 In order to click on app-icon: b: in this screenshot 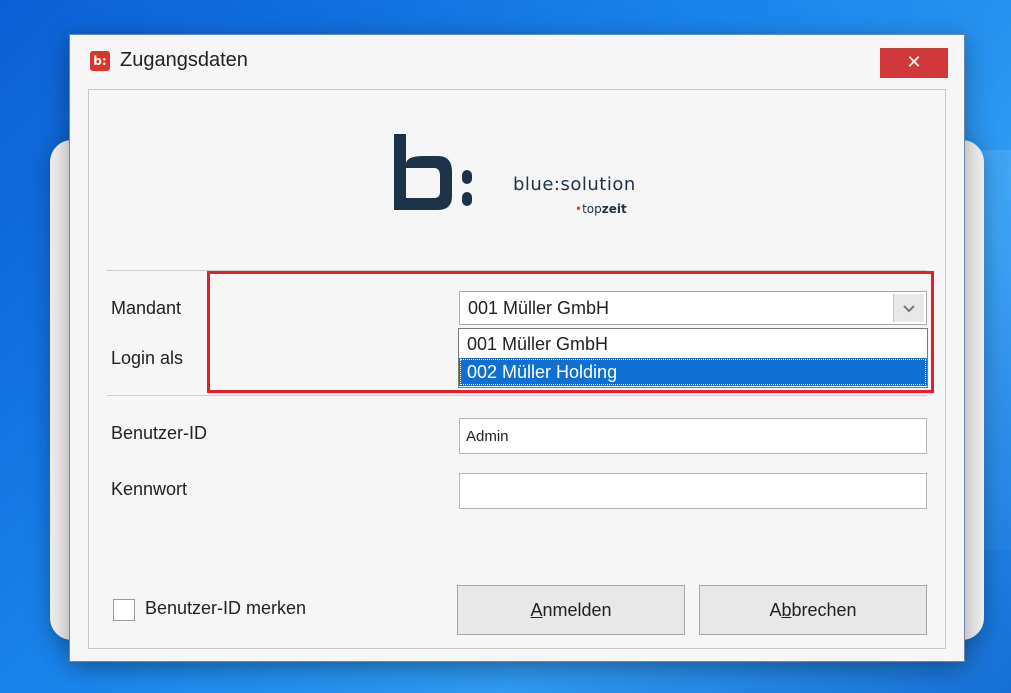, I will do `click(100, 61)`.